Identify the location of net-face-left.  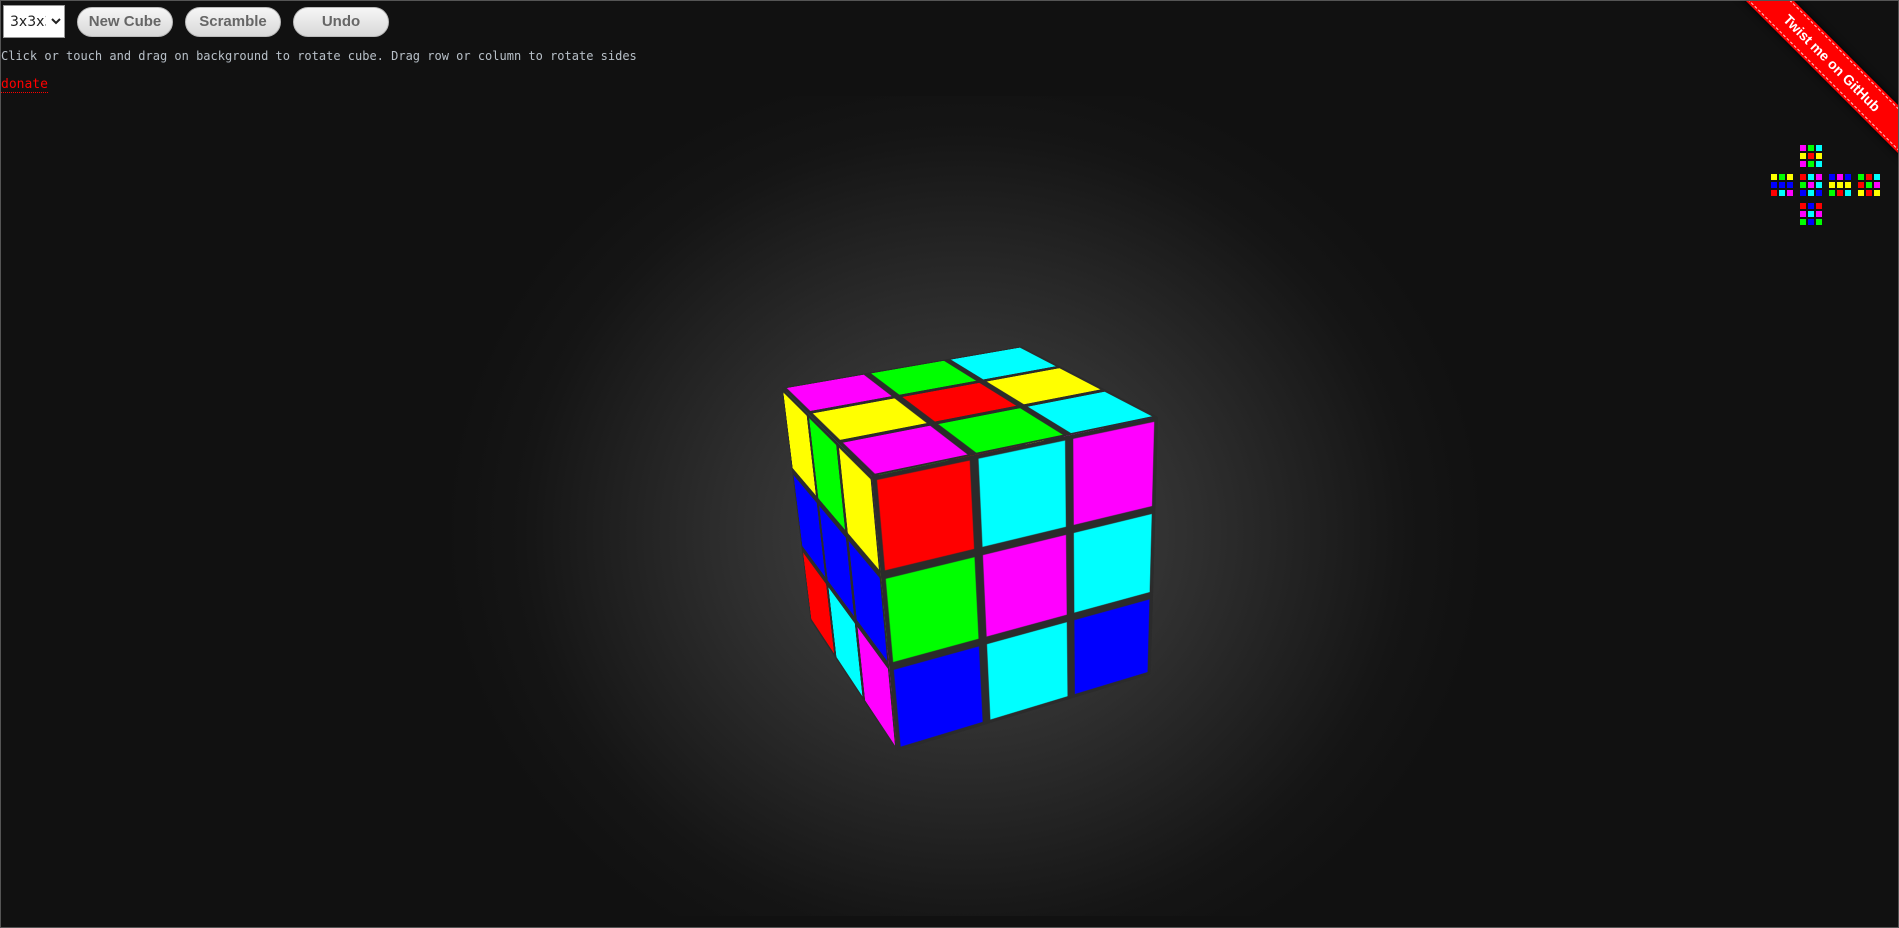
(1783, 186).